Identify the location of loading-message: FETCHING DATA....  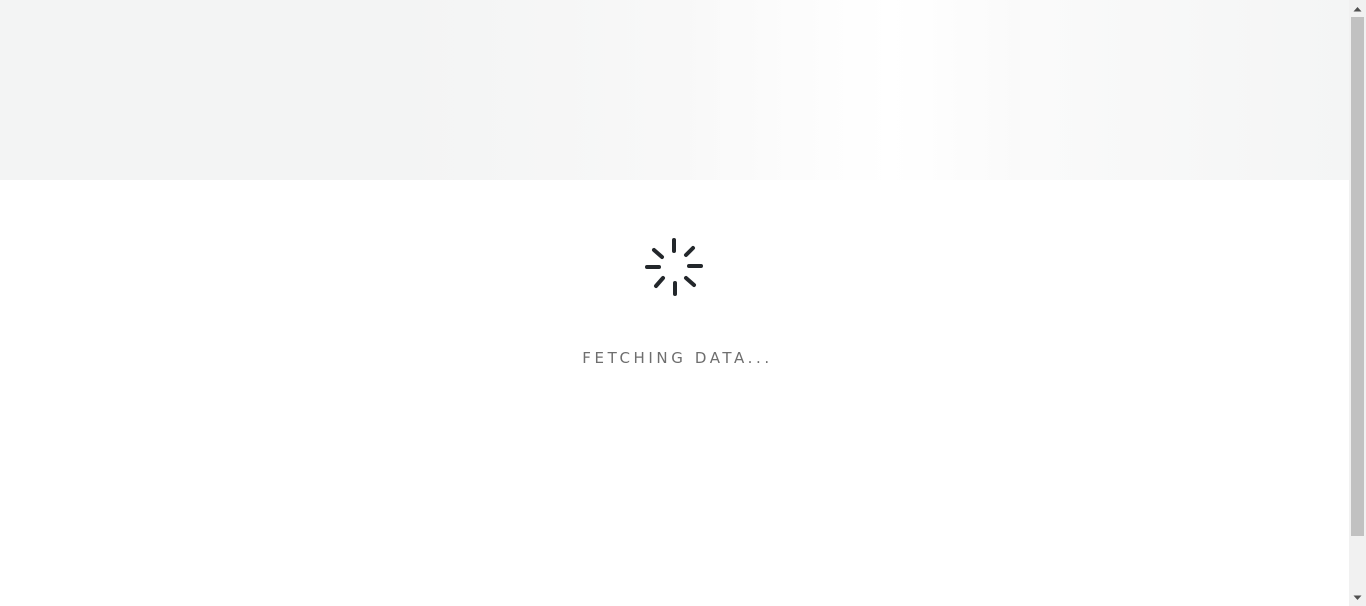
(677, 358).